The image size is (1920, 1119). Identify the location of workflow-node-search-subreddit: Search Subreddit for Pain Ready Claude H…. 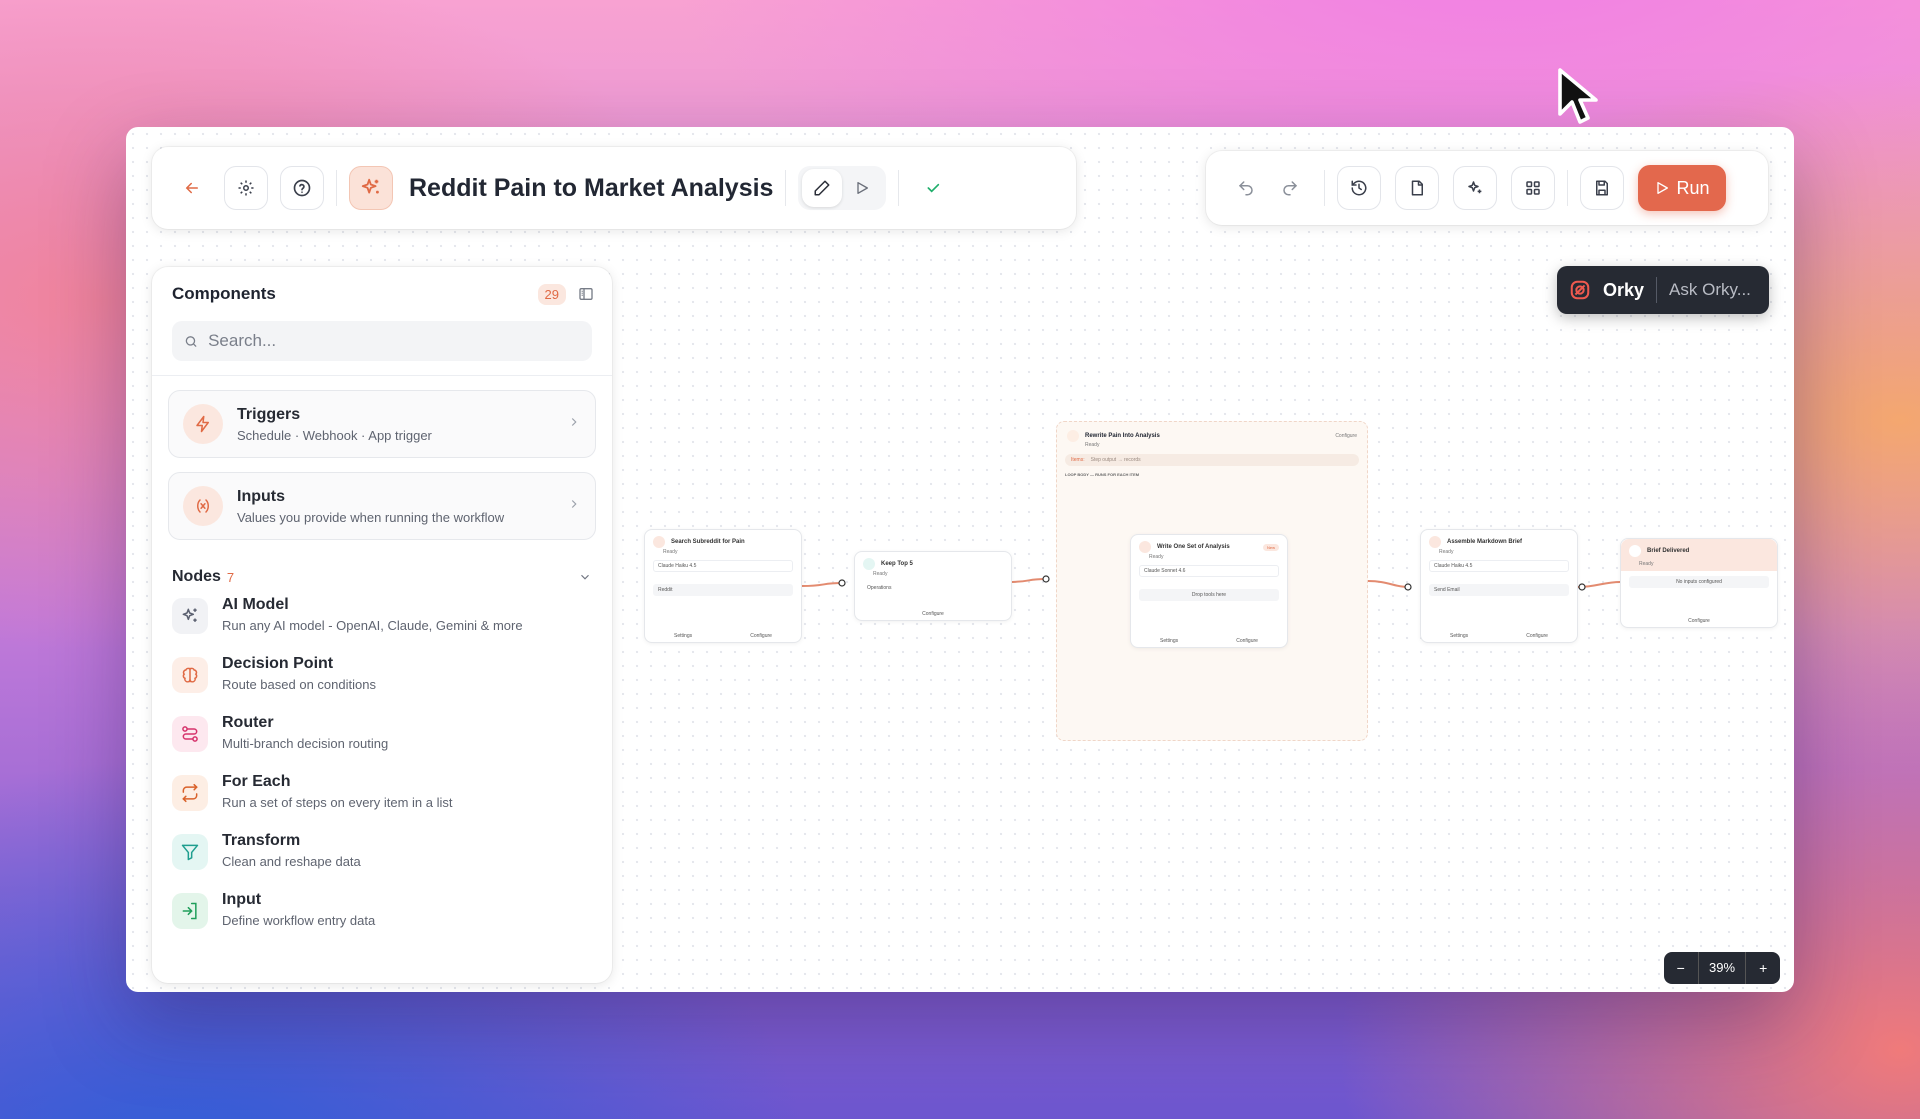
(723, 586).